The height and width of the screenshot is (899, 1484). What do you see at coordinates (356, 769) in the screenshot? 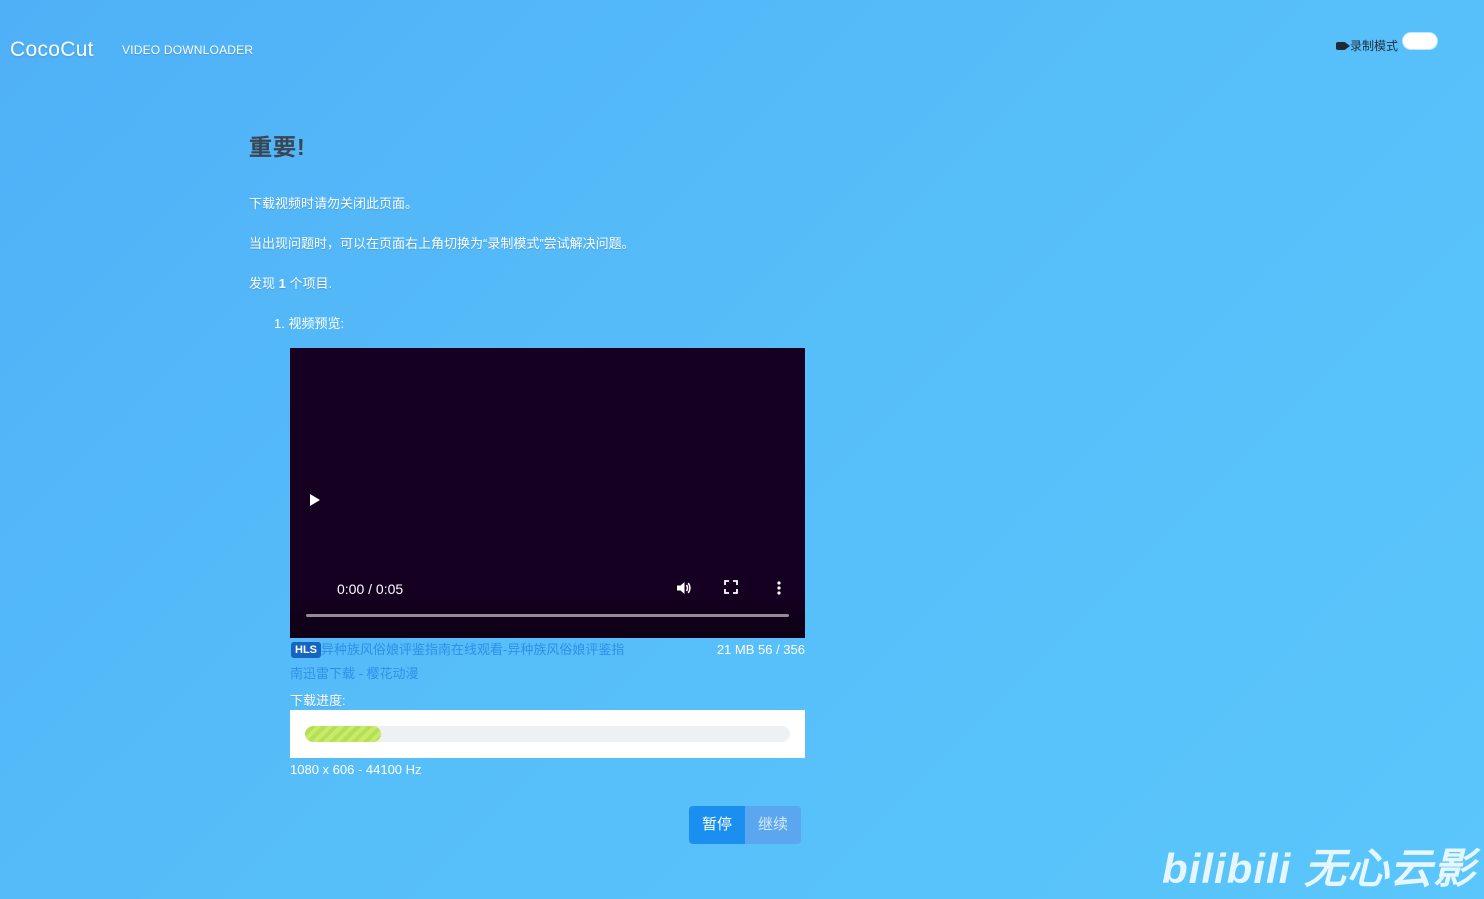
I see `resolution-info: 1080 x 606 - 44100 Hz` at bounding box center [356, 769].